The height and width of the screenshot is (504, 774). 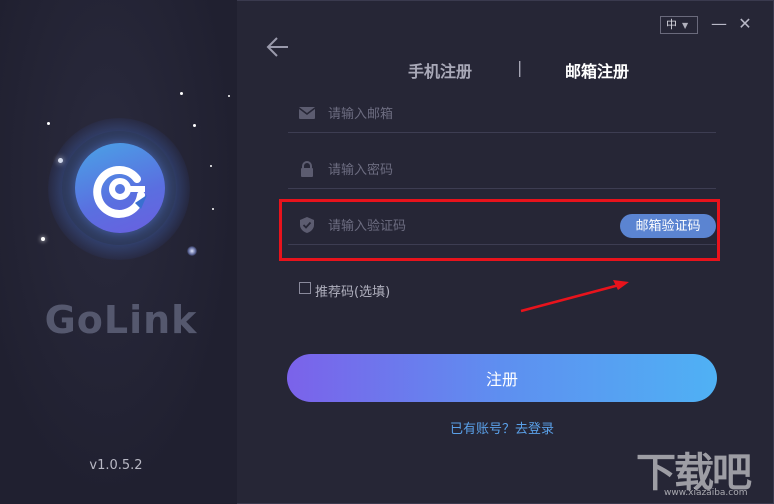 What do you see at coordinates (307, 169) in the screenshot?
I see `lock-icon` at bounding box center [307, 169].